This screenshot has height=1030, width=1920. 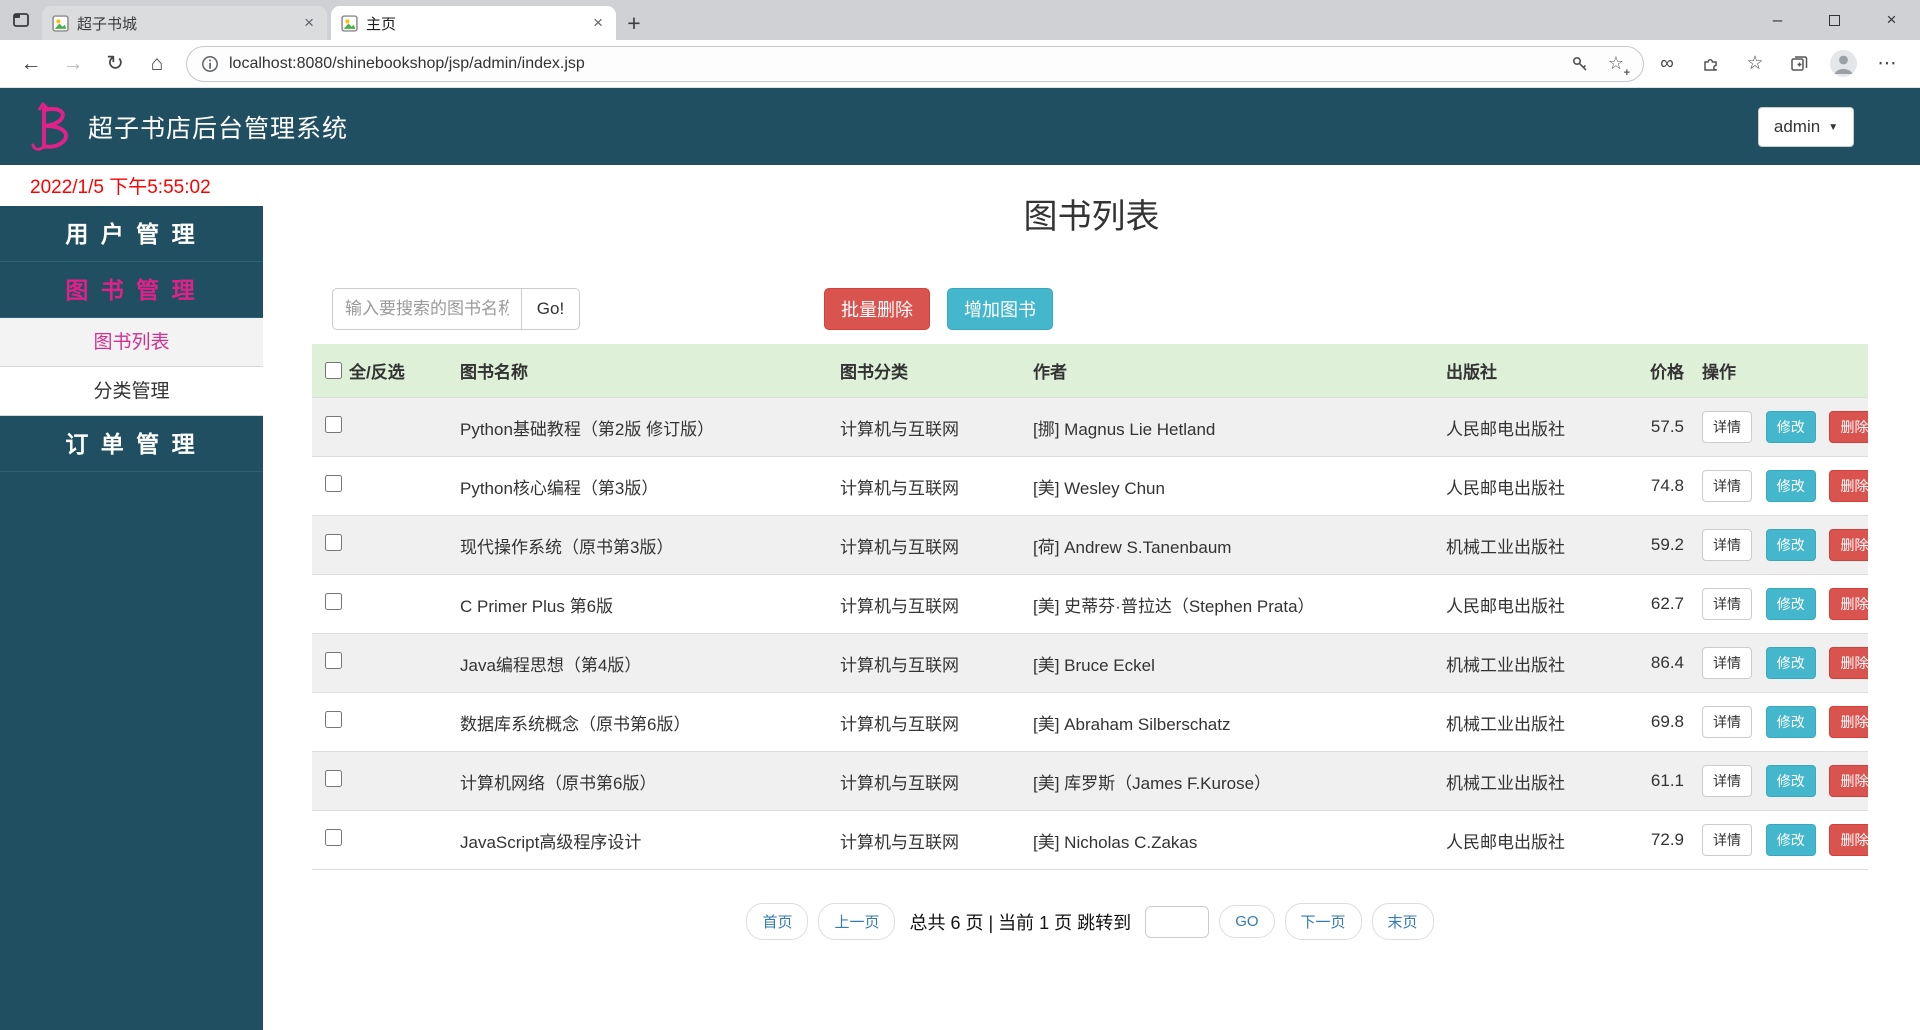 What do you see at coordinates (73, 64) in the screenshot?
I see `forward-icon: →` at bounding box center [73, 64].